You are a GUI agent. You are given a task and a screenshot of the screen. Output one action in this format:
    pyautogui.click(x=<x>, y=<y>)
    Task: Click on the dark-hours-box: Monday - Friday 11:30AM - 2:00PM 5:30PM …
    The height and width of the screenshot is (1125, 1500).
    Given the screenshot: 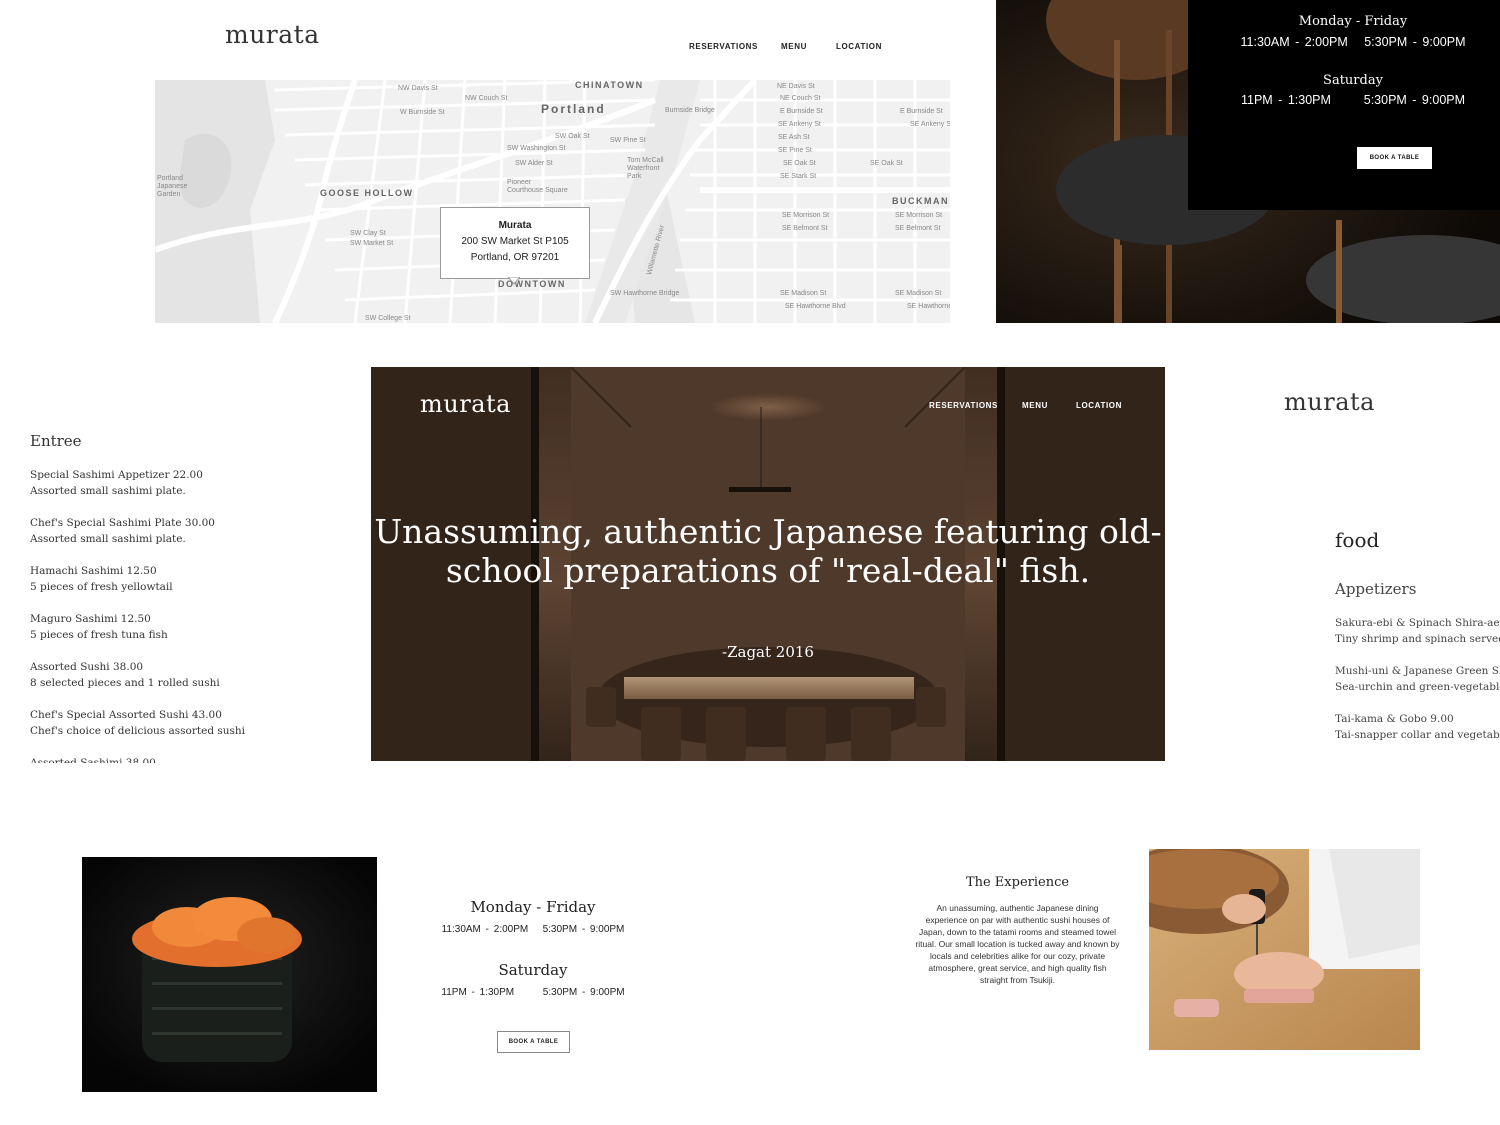 What is the action you would take?
    pyautogui.click(x=1344, y=105)
    